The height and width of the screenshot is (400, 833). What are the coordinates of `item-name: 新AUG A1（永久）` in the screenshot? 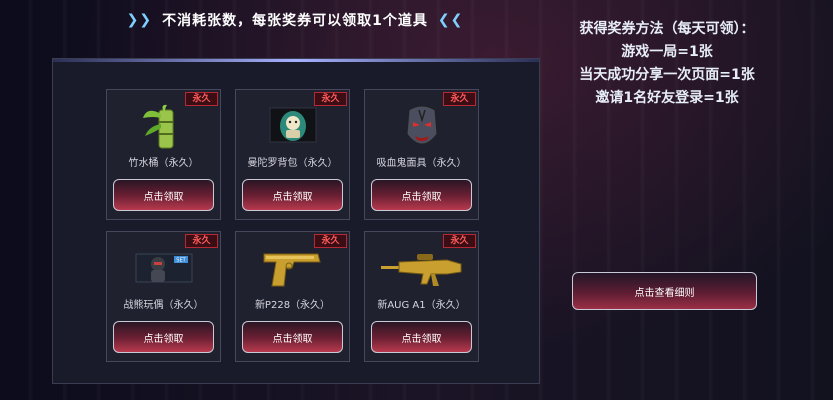 It's located at (421, 305).